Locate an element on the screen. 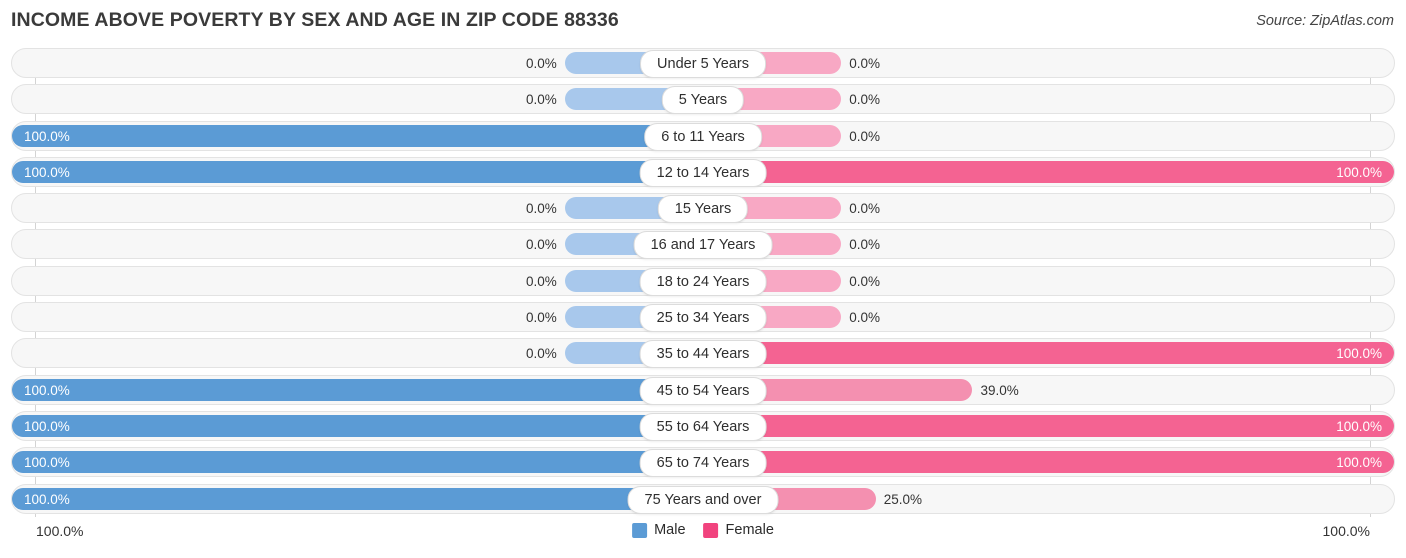 Image resolution: width=1406 pixels, height=558 pixels. category-label-pill: 55 to 64 Years is located at coordinates (703, 426).